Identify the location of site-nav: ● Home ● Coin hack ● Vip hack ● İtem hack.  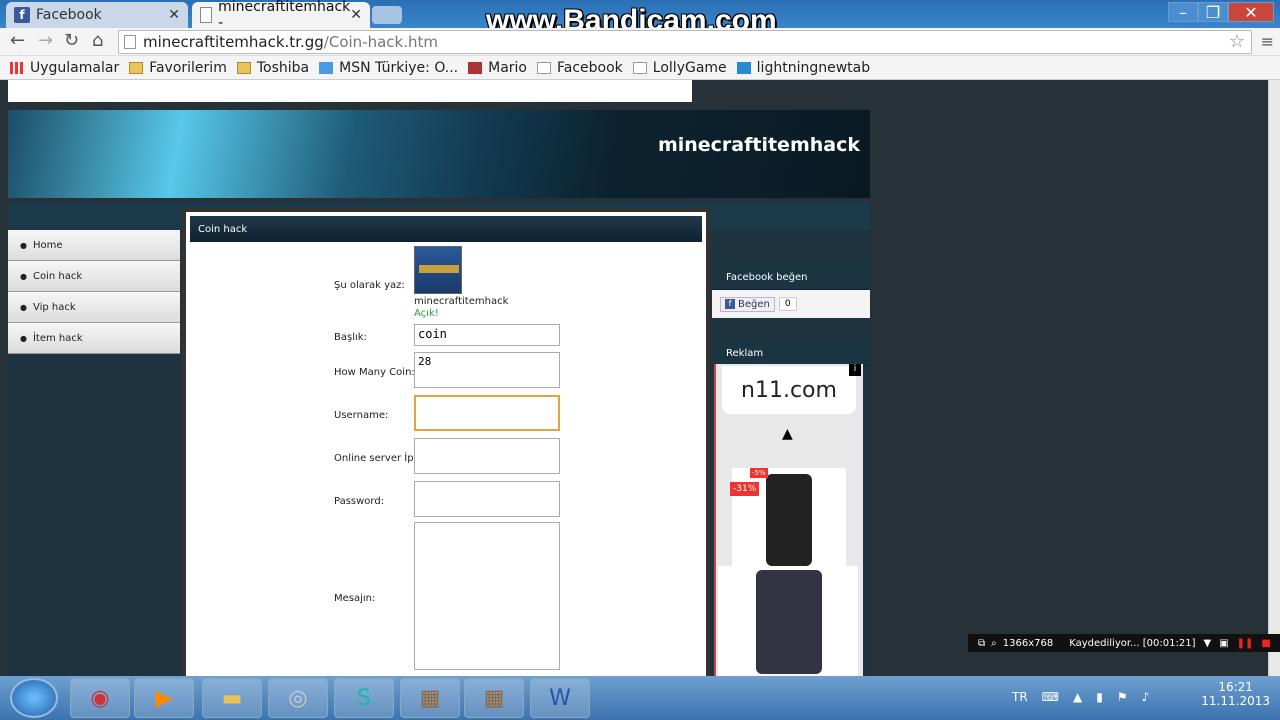
(94, 453).